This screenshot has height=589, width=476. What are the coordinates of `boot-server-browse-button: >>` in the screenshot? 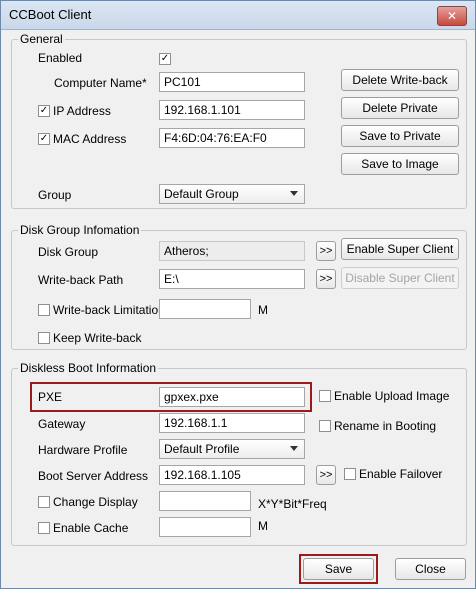 It's located at (326, 475).